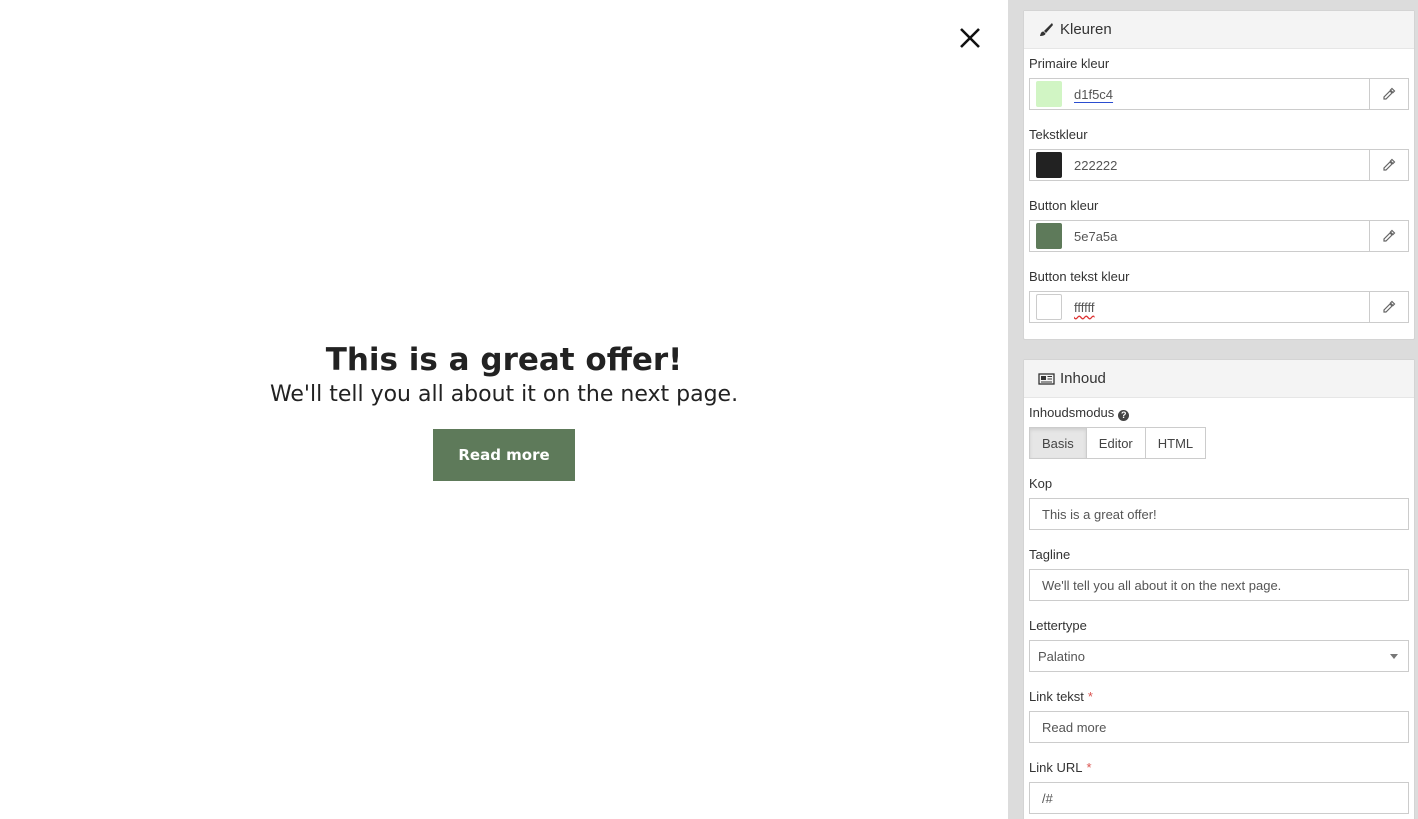  Describe the element at coordinates (1049, 307) in the screenshot. I see `button-text-color-swatch` at that location.